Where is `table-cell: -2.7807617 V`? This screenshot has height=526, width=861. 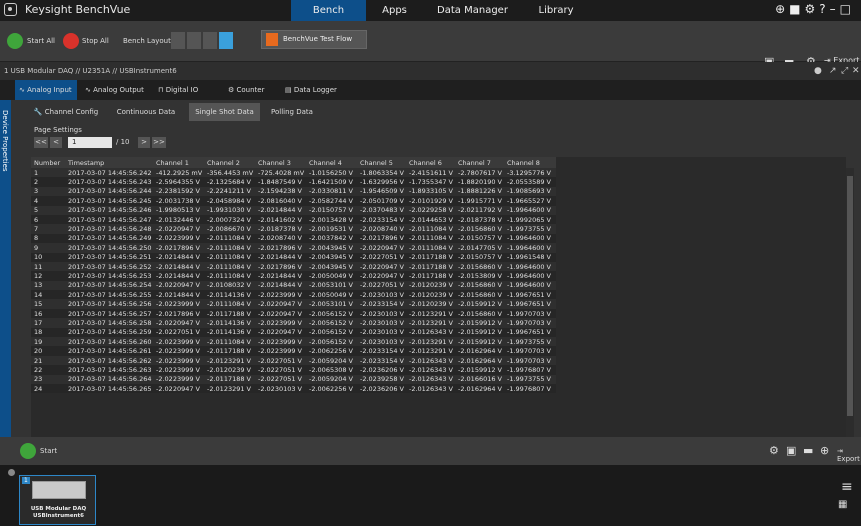
table-cell: -2.7807617 V is located at coordinates (479, 173).